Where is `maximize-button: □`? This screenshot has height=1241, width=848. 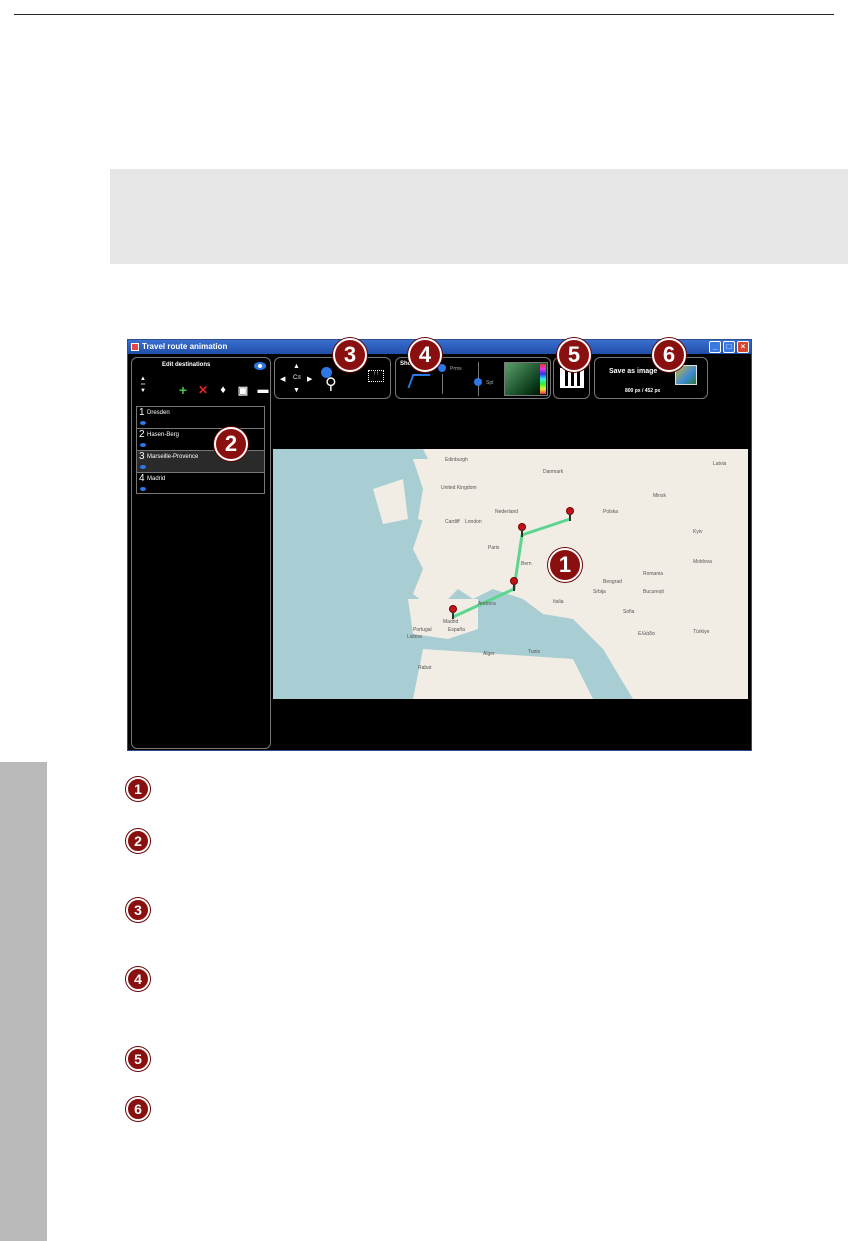
maximize-button: □ is located at coordinates (729, 347).